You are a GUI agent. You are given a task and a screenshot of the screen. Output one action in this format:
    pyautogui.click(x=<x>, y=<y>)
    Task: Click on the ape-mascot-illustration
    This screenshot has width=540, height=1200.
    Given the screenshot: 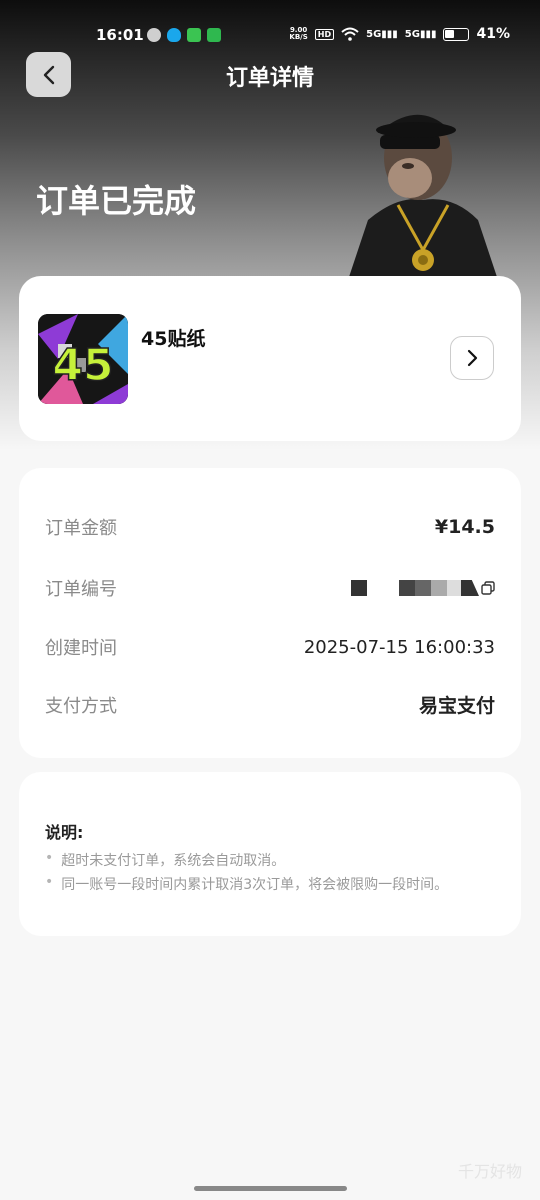 What is the action you would take?
    pyautogui.click(x=423, y=197)
    